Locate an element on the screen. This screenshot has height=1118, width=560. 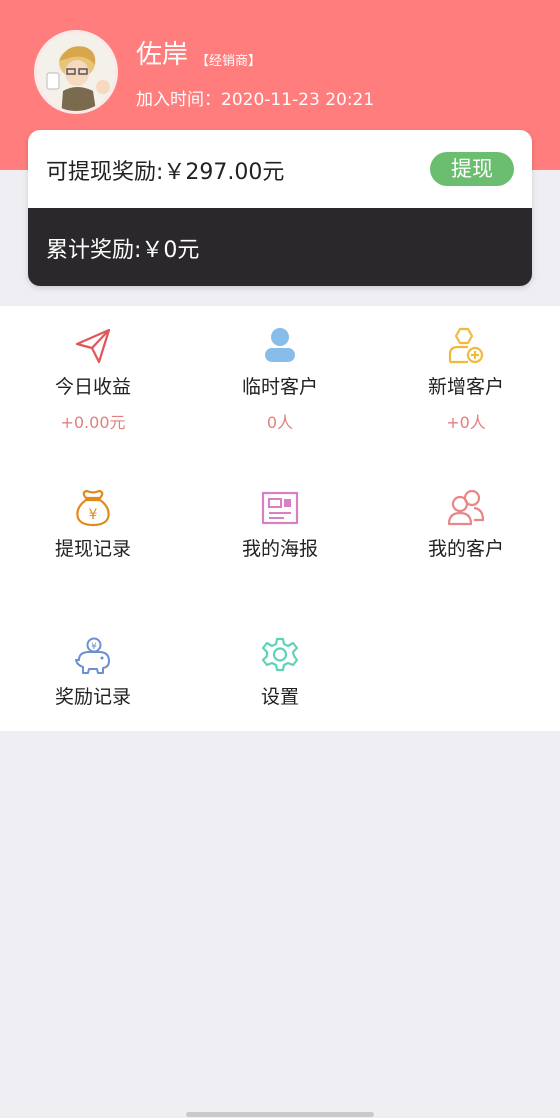
total-reward: 累计奖励:￥0元 is located at coordinates (123, 250).